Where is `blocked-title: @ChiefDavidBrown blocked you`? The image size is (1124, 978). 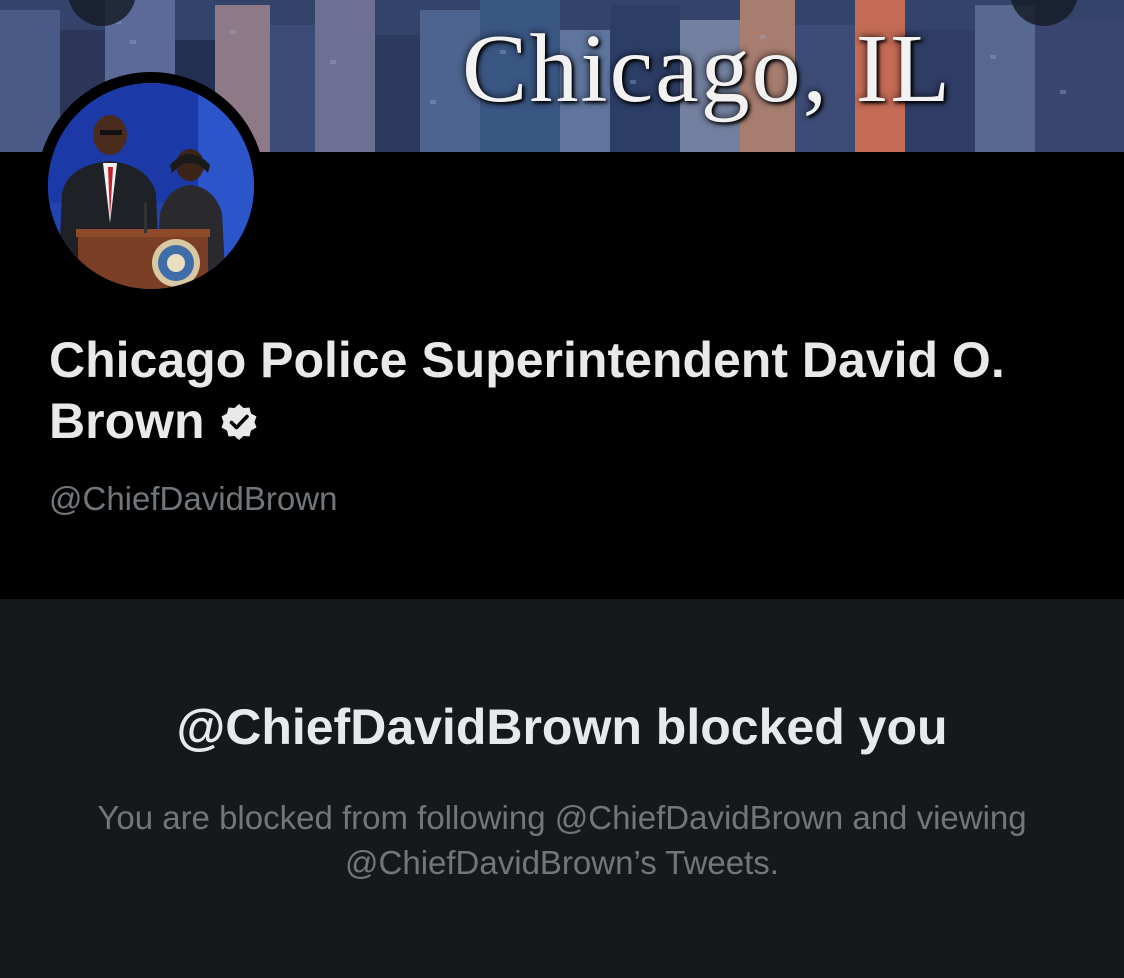
blocked-title: @ChiefDavidBrown blocked you is located at coordinates (562, 727).